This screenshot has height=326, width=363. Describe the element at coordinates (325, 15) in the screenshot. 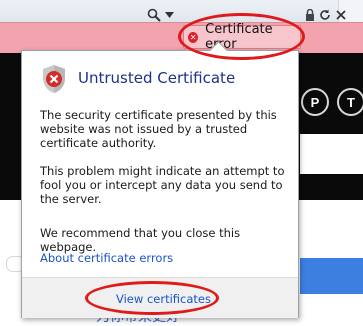

I see `refresh-icon` at that location.